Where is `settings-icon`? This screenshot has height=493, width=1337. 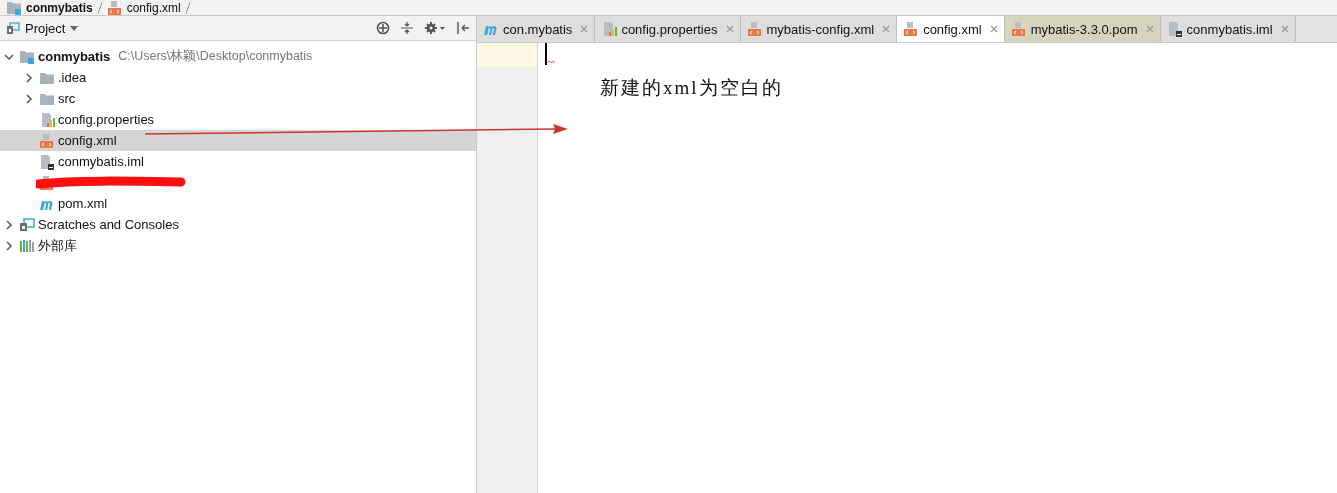
settings-icon is located at coordinates (435, 28).